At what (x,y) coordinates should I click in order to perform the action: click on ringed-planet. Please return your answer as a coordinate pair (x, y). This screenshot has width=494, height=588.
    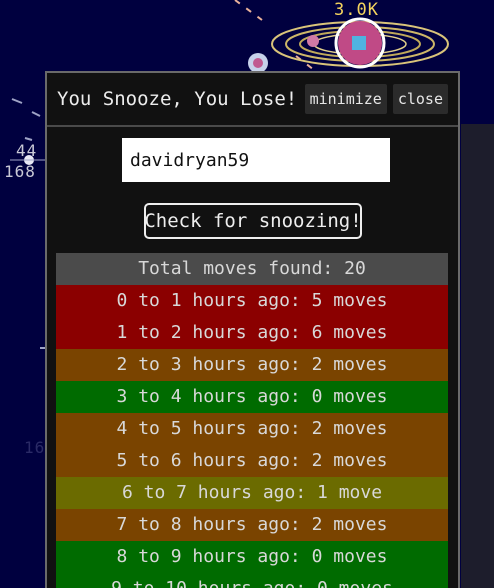
    Looking at the image, I should click on (360, 43).